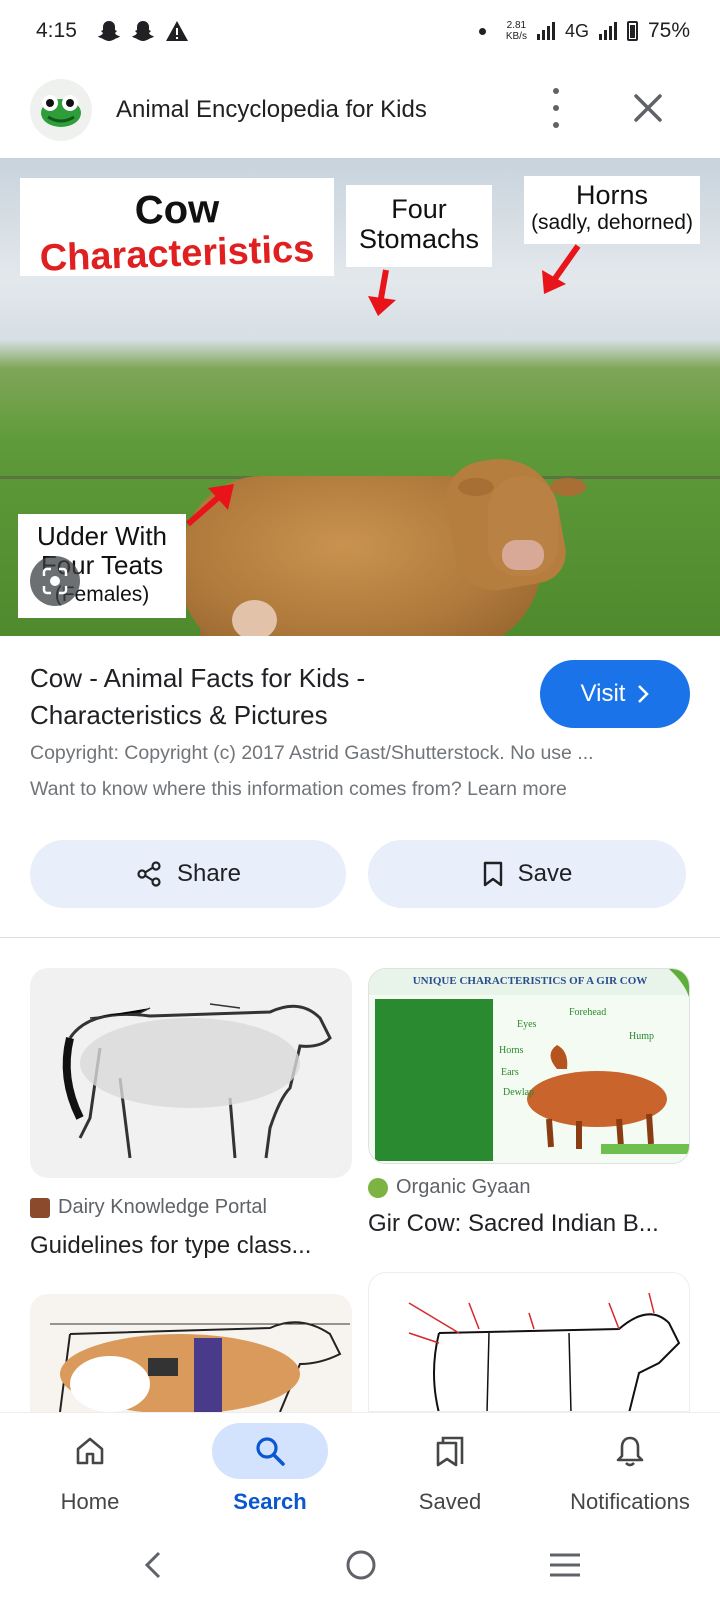 This screenshot has height=1600, width=720. Describe the element at coordinates (176, 31) in the screenshot. I see `warning-icon` at that location.